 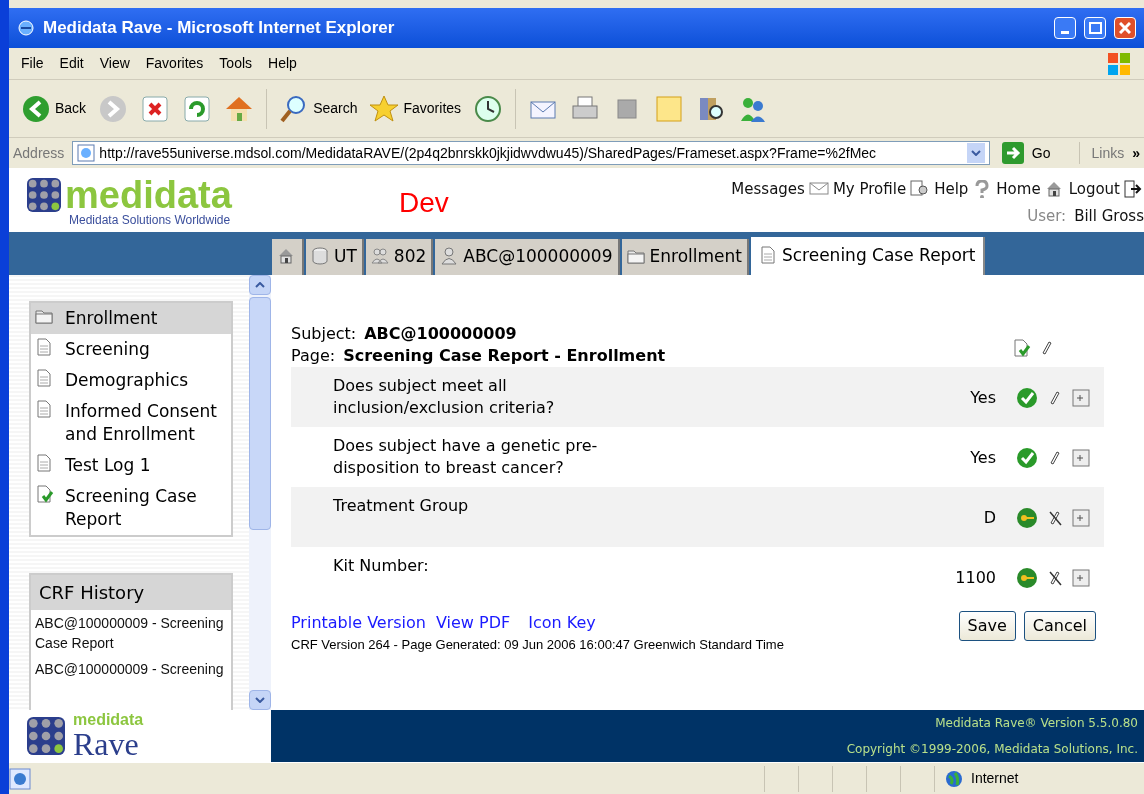 What do you see at coordinates (531, 153) in the screenshot?
I see `address-field: http://rave55universe.mdsol.com/MedidataRAVE/(2p4q2bnrskk0jkjidwvdwu45)/SharedPages/Frameset.aspx?Frame=%2fMec` at bounding box center [531, 153].